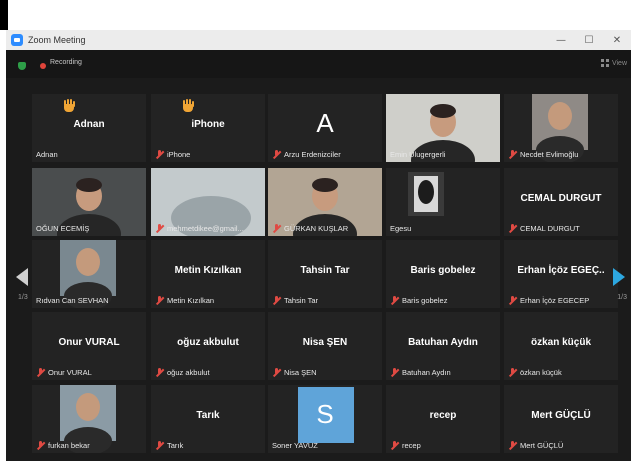  What do you see at coordinates (325, 270) in the screenshot?
I see `participant-display-name: Tahsin Tar` at bounding box center [325, 270].